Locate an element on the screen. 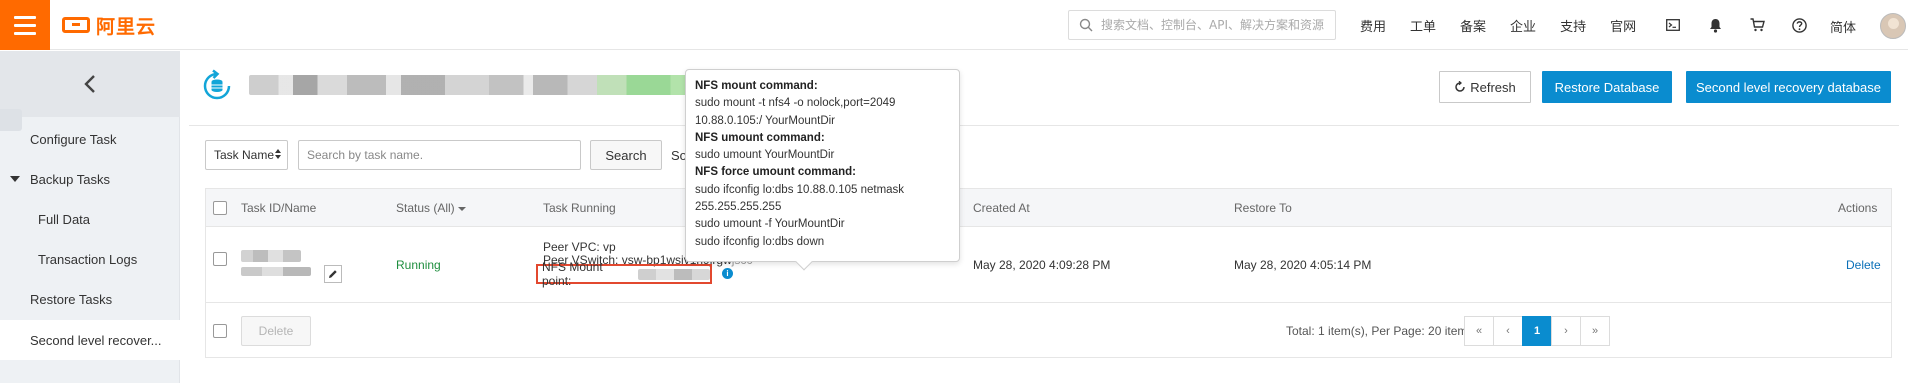 The height and width of the screenshot is (383, 1908). sidebar-item-full-data: Full Data is located at coordinates (90, 219).